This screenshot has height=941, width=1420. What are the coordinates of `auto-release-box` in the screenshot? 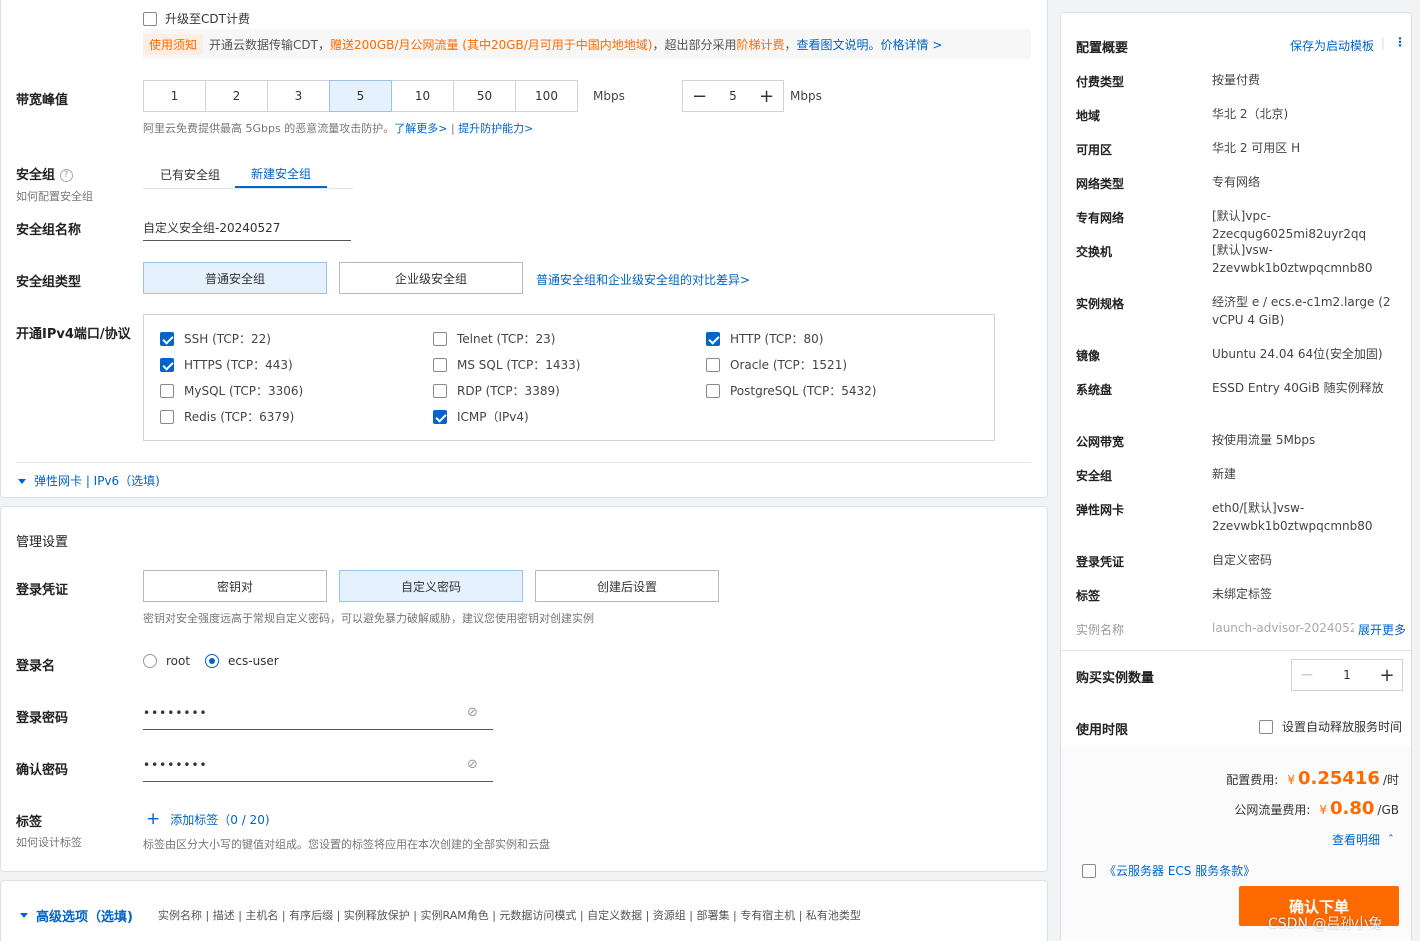 It's located at (1266, 726).